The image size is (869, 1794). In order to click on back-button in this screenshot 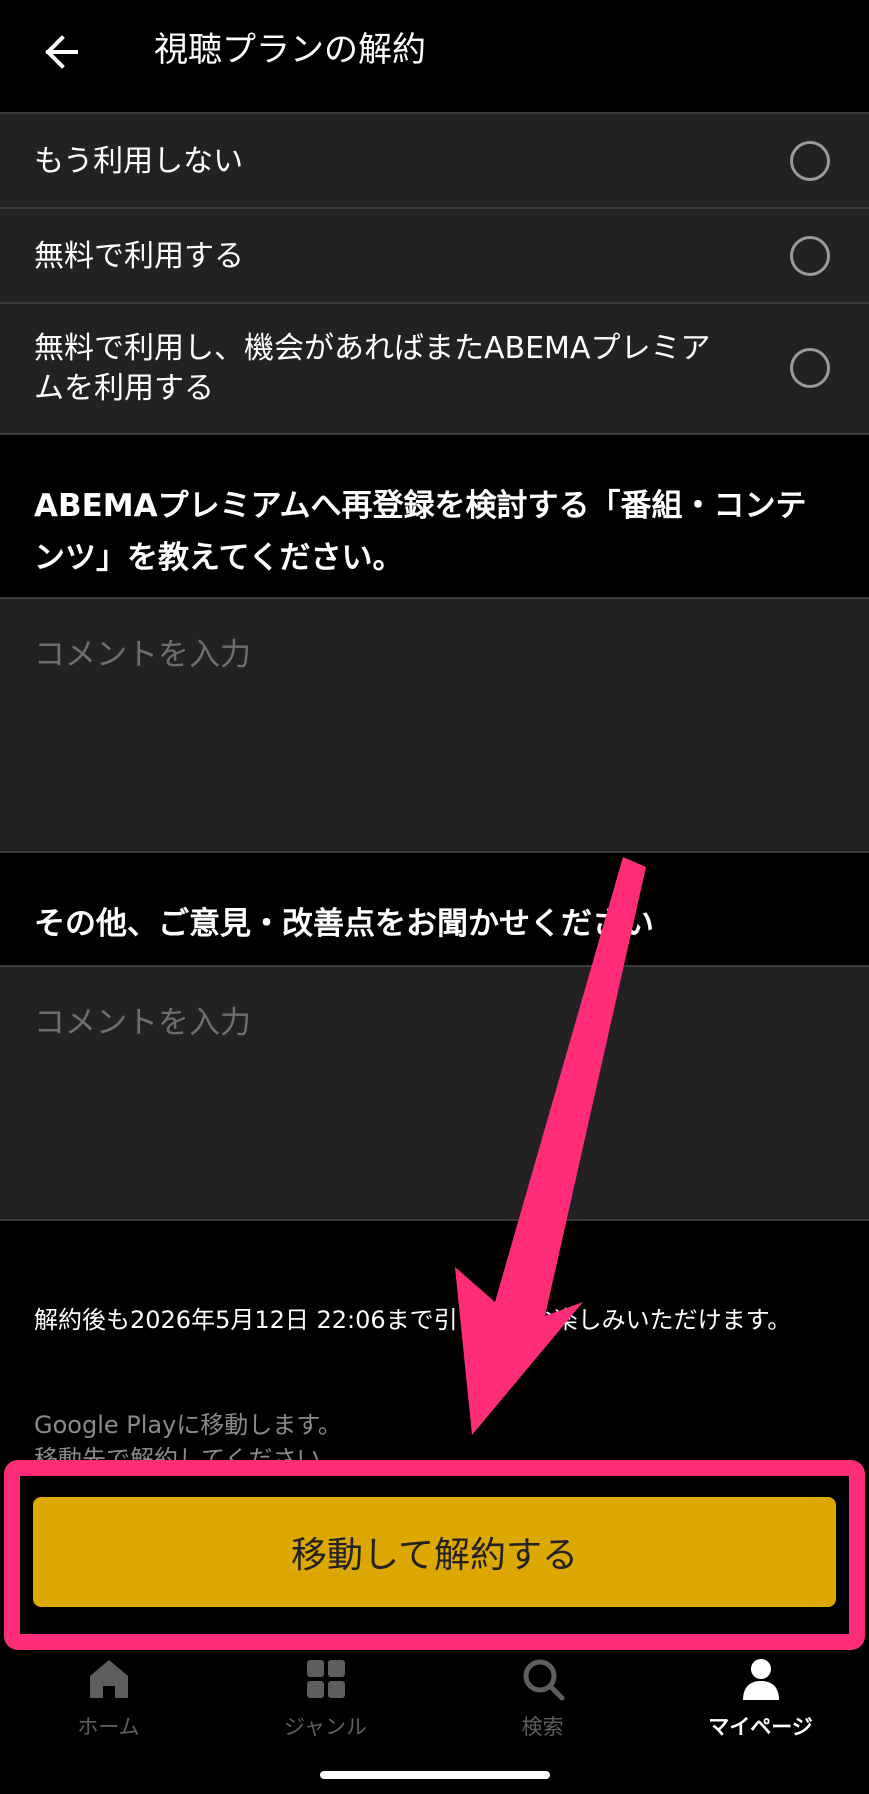, I will do `click(60, 52)`.